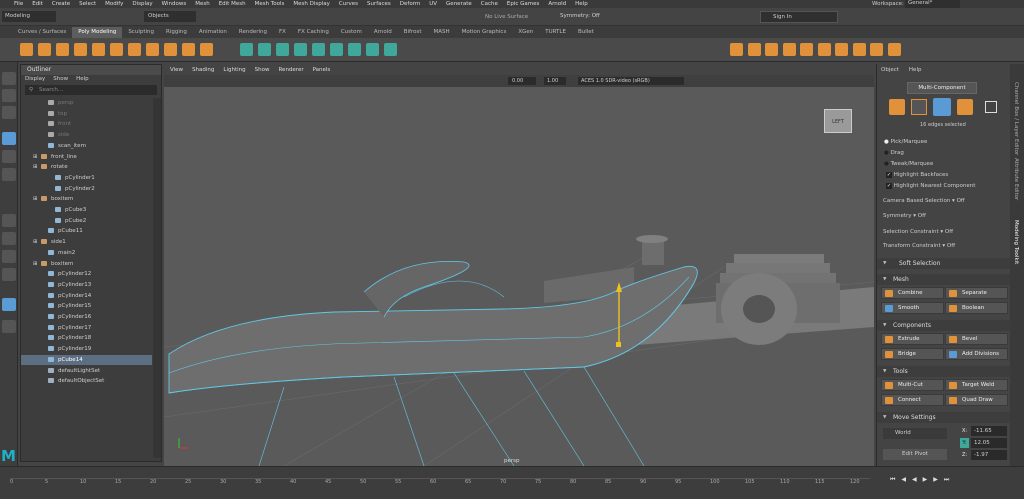 This screenshot has height=499, width=1024. Describe the element at coordinates (203, 70) in the screenshot. I see `viewport-menu-shading: Shading` at that location.